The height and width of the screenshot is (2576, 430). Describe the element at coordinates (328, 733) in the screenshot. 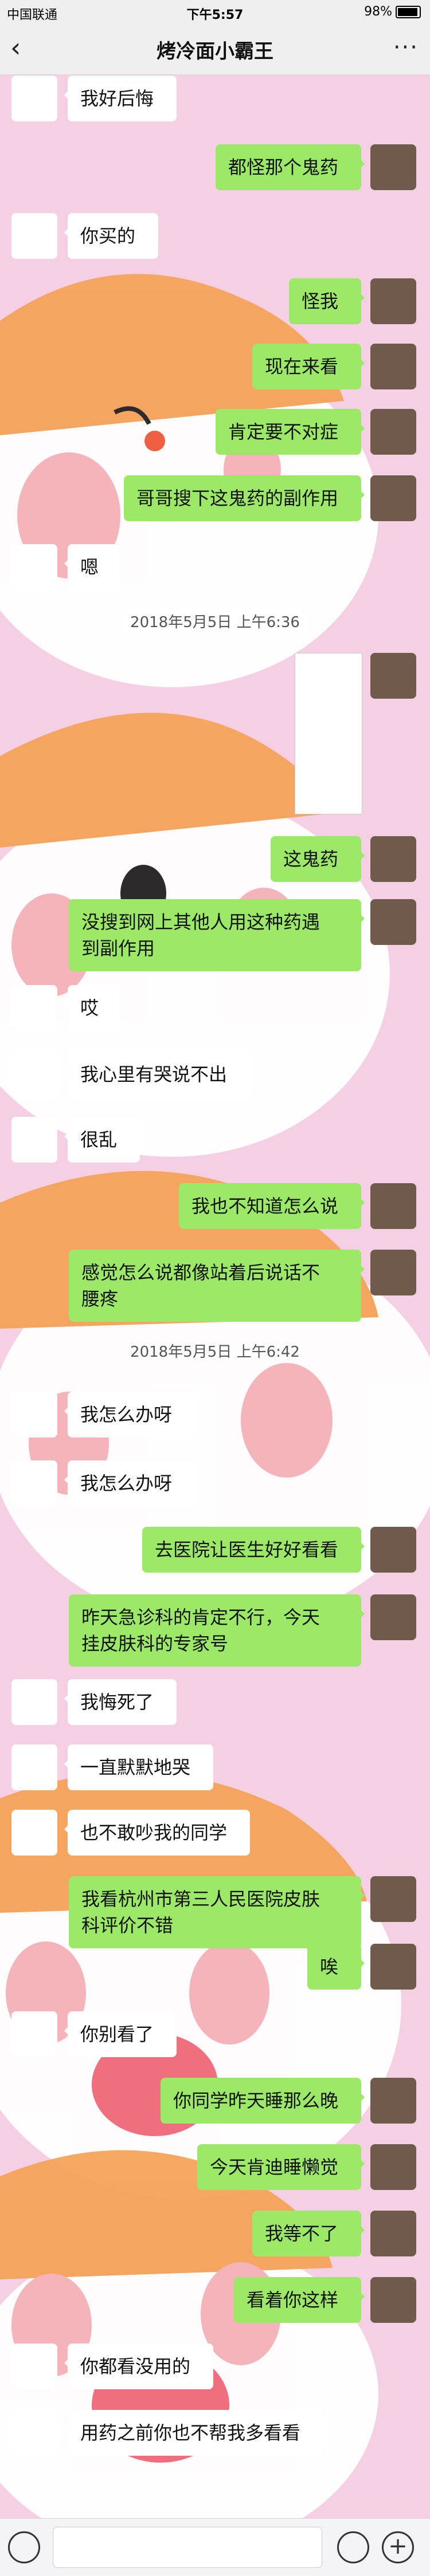

I see `image-message` at that location.